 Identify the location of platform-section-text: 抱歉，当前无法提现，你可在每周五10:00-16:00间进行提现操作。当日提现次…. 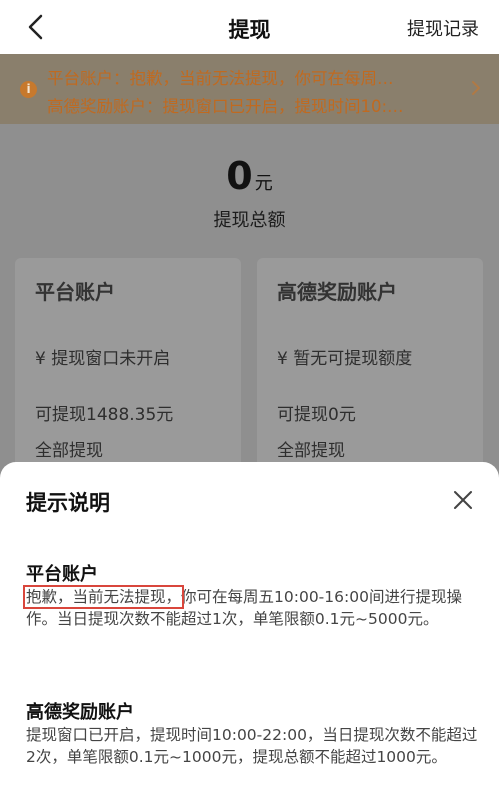
(251, 607).